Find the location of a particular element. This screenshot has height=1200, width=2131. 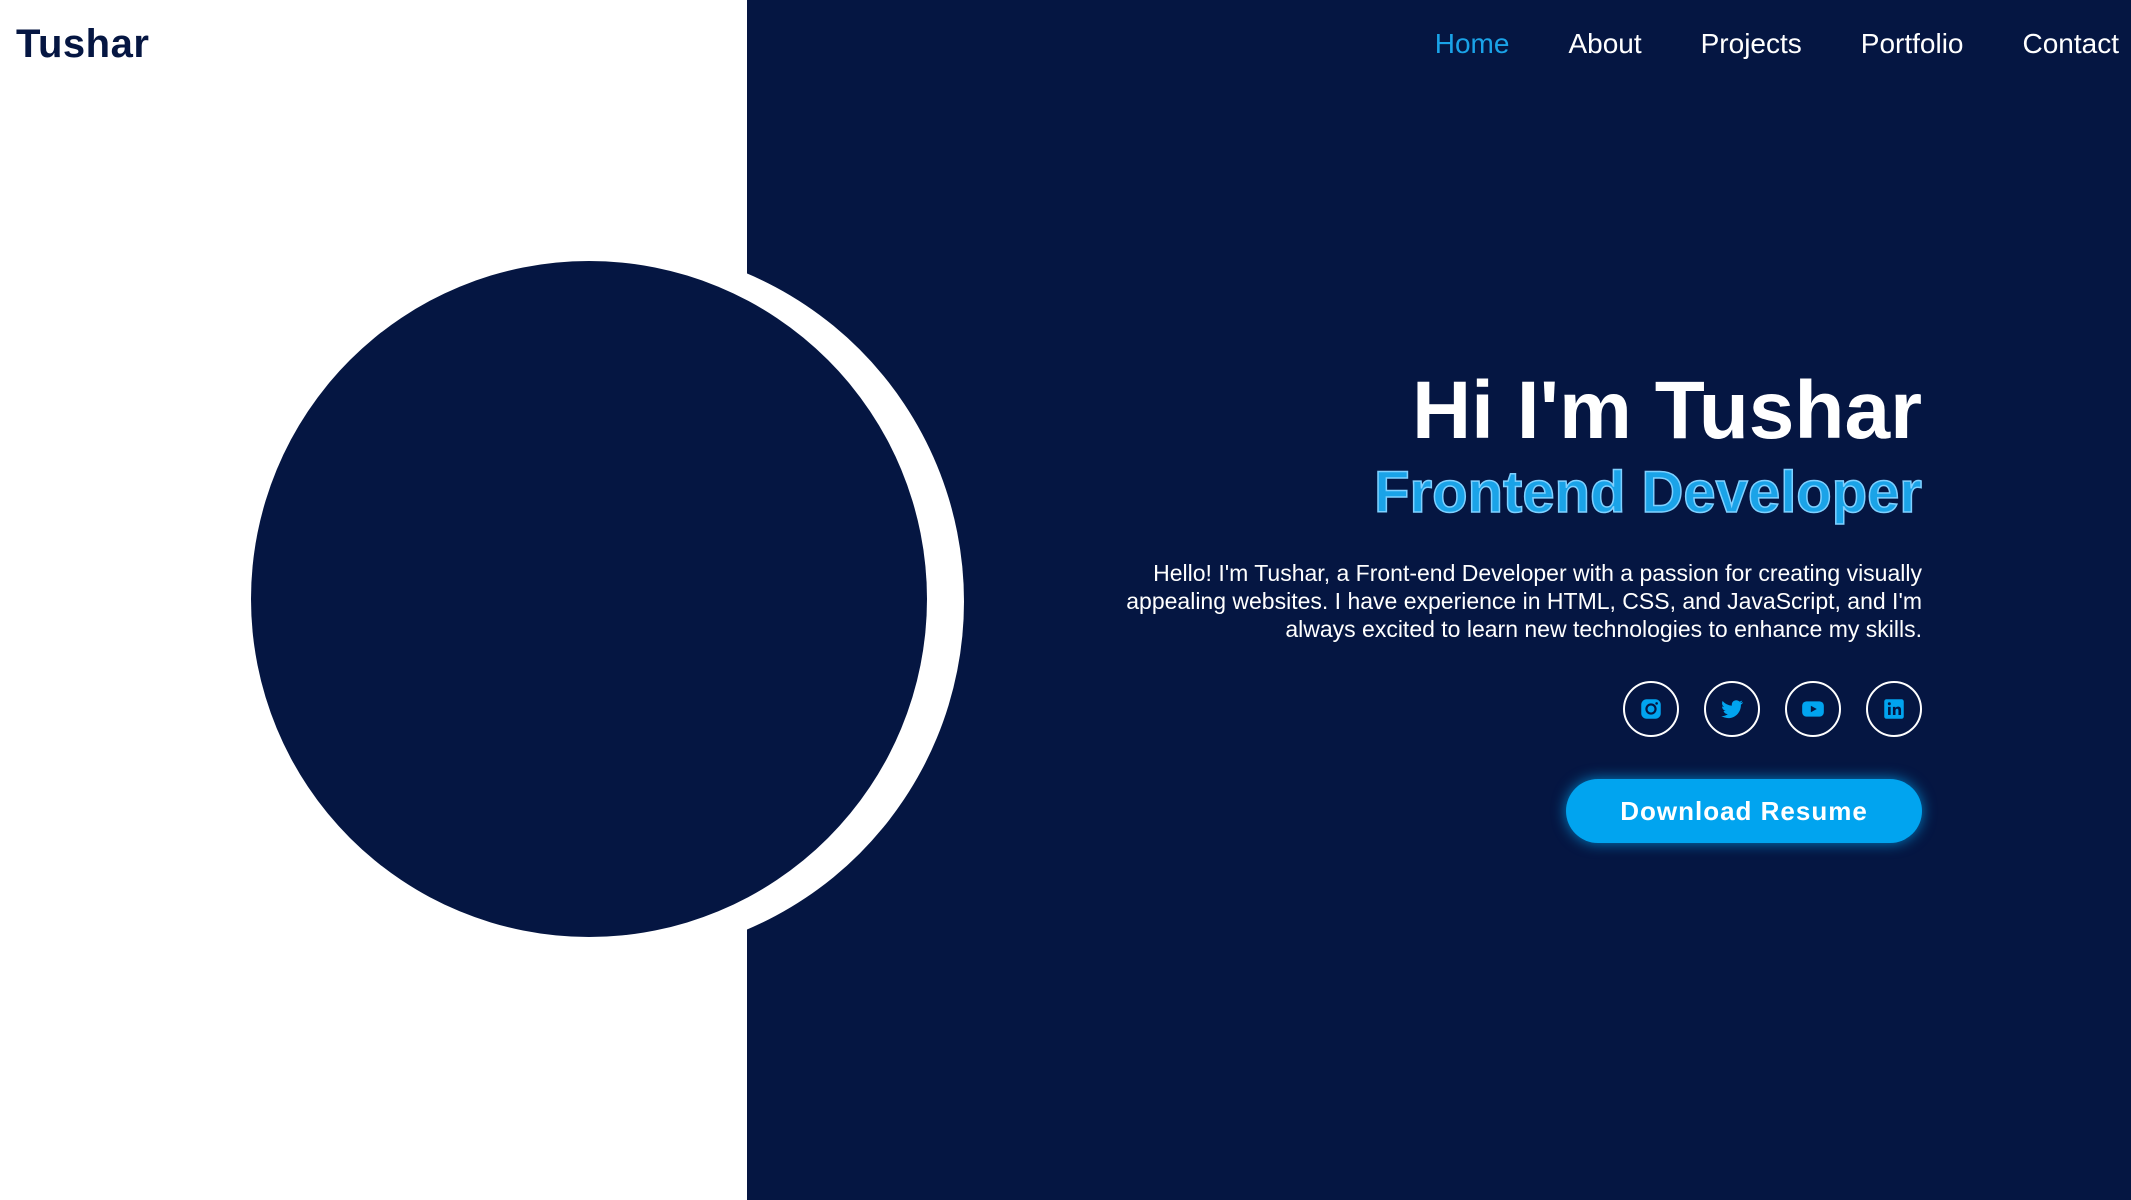

instagram-link is located at coordinates (1651, 709).